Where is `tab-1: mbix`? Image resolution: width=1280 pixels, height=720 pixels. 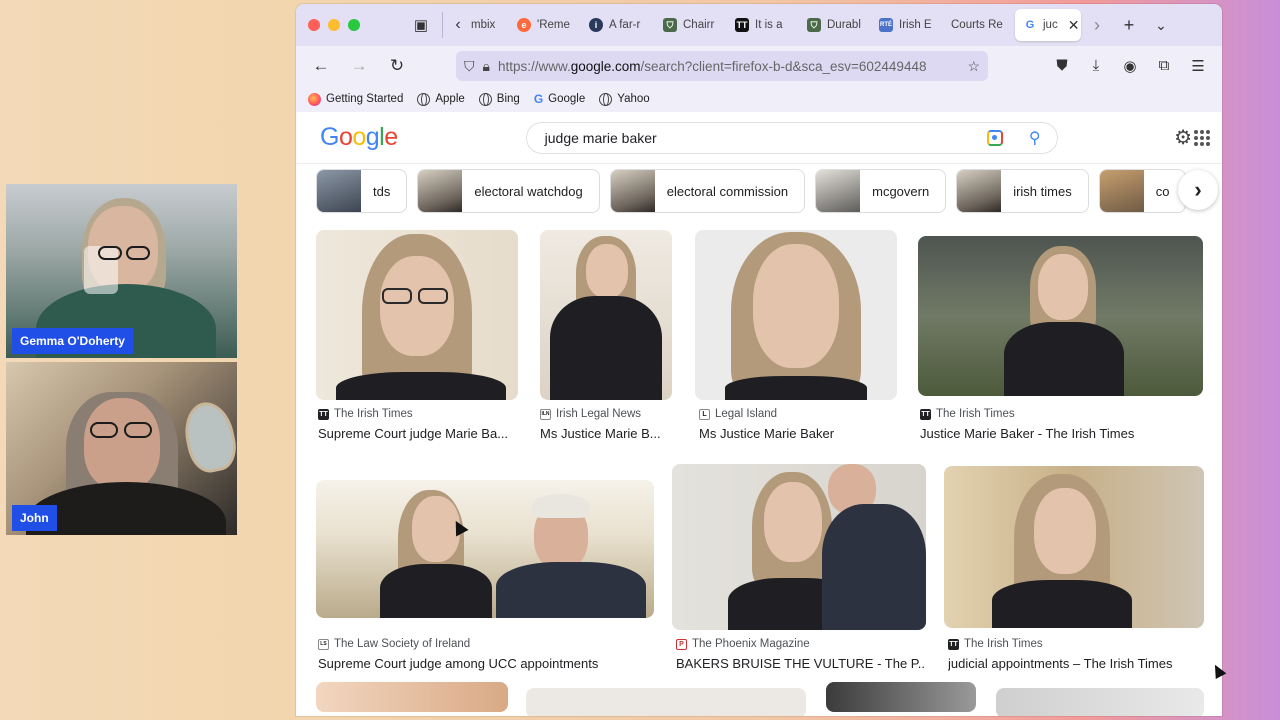
tab-1: mbix is located at coordinates (489, 25).